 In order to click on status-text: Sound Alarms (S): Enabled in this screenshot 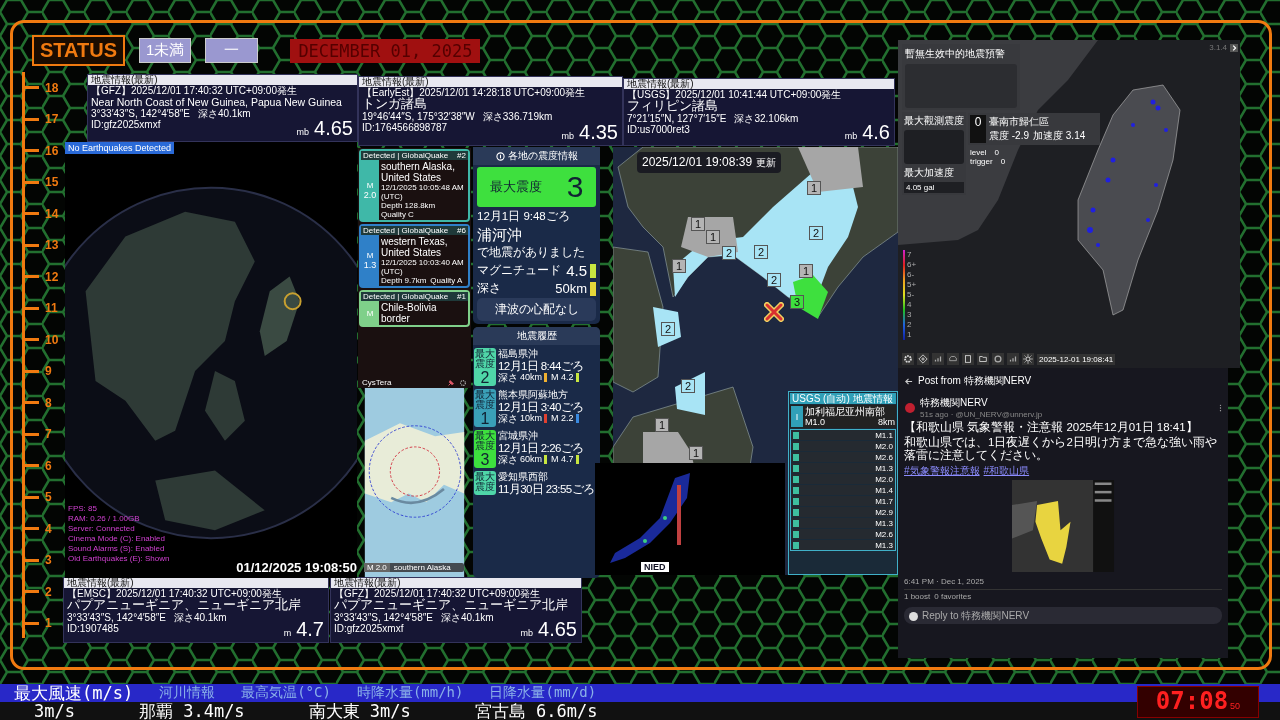, I will do `click(117, 549)`.